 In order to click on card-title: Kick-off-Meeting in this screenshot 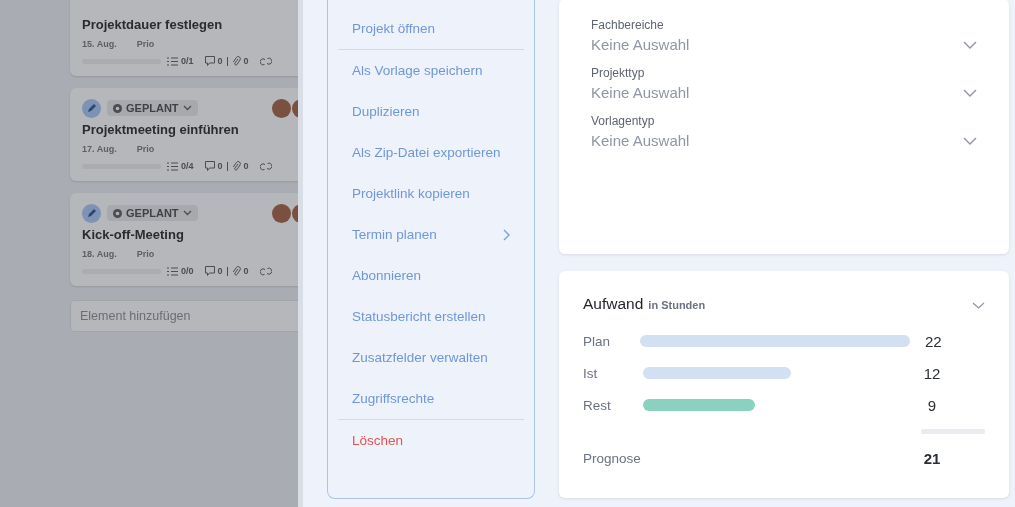, I will do `click(133, 234)`.